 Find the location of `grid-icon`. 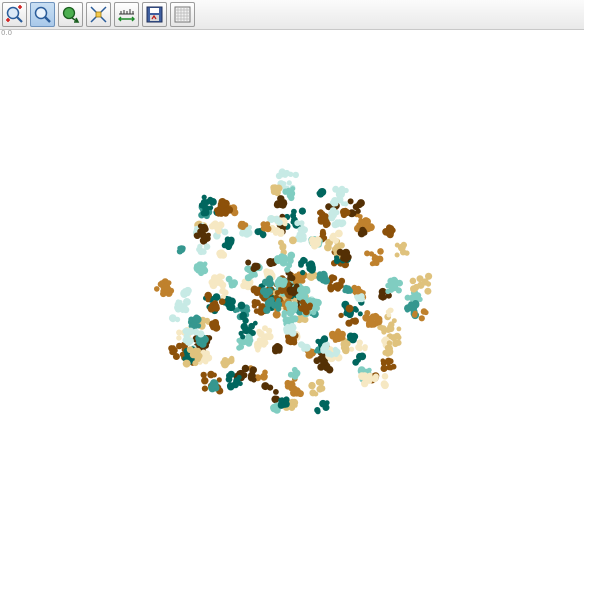

grid-icon is located at coordinates (182, 14).